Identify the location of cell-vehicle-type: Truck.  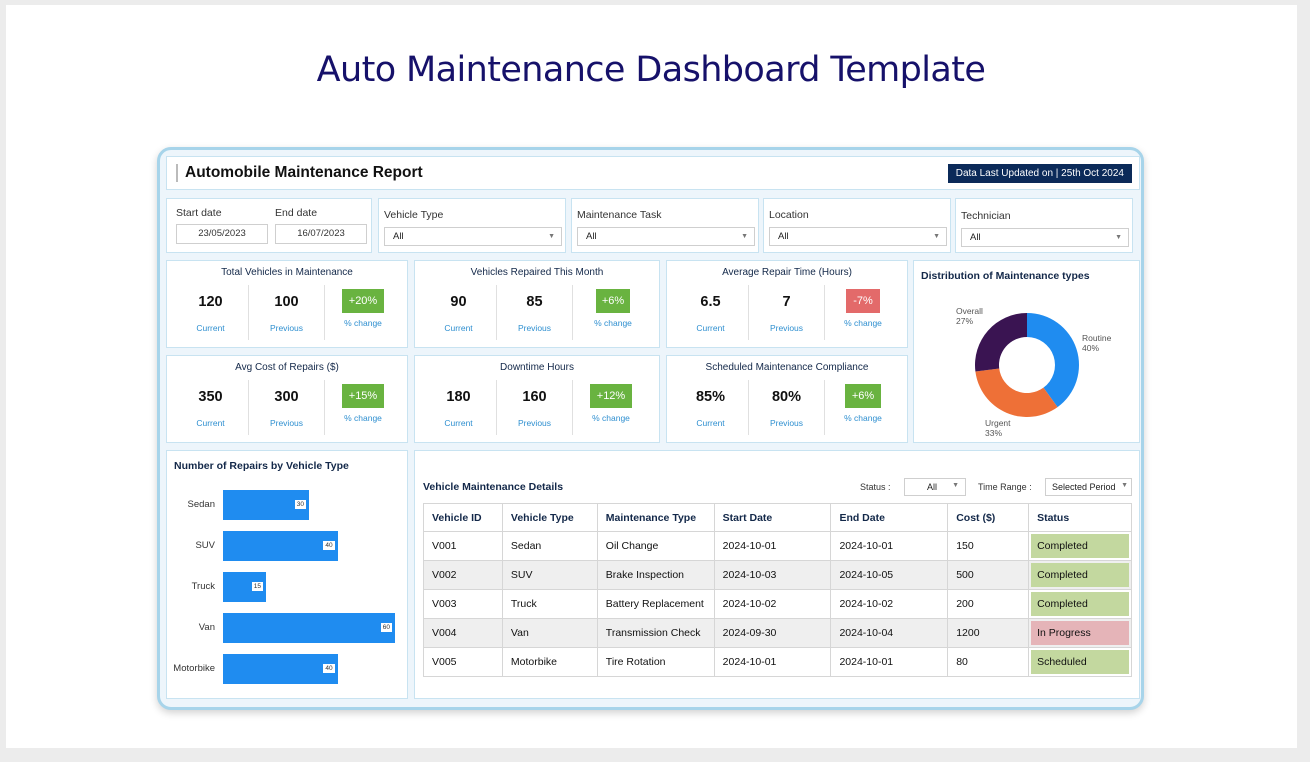
(549, 604).